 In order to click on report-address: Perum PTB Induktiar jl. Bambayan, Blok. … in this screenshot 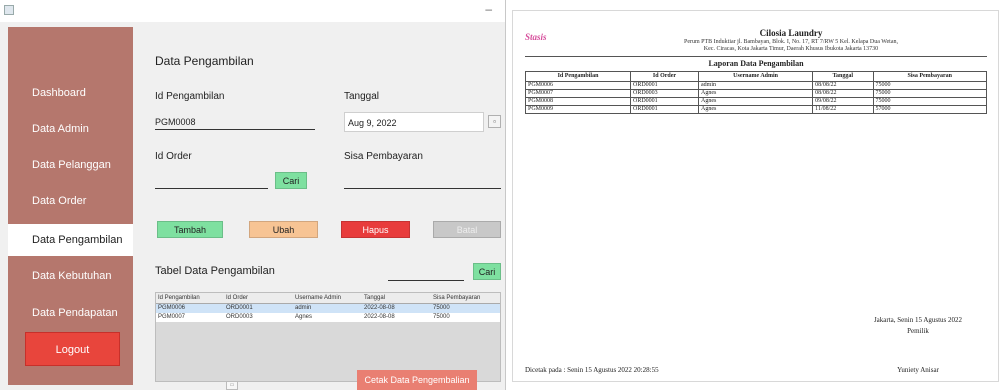, I will do `click(791, 46)`.